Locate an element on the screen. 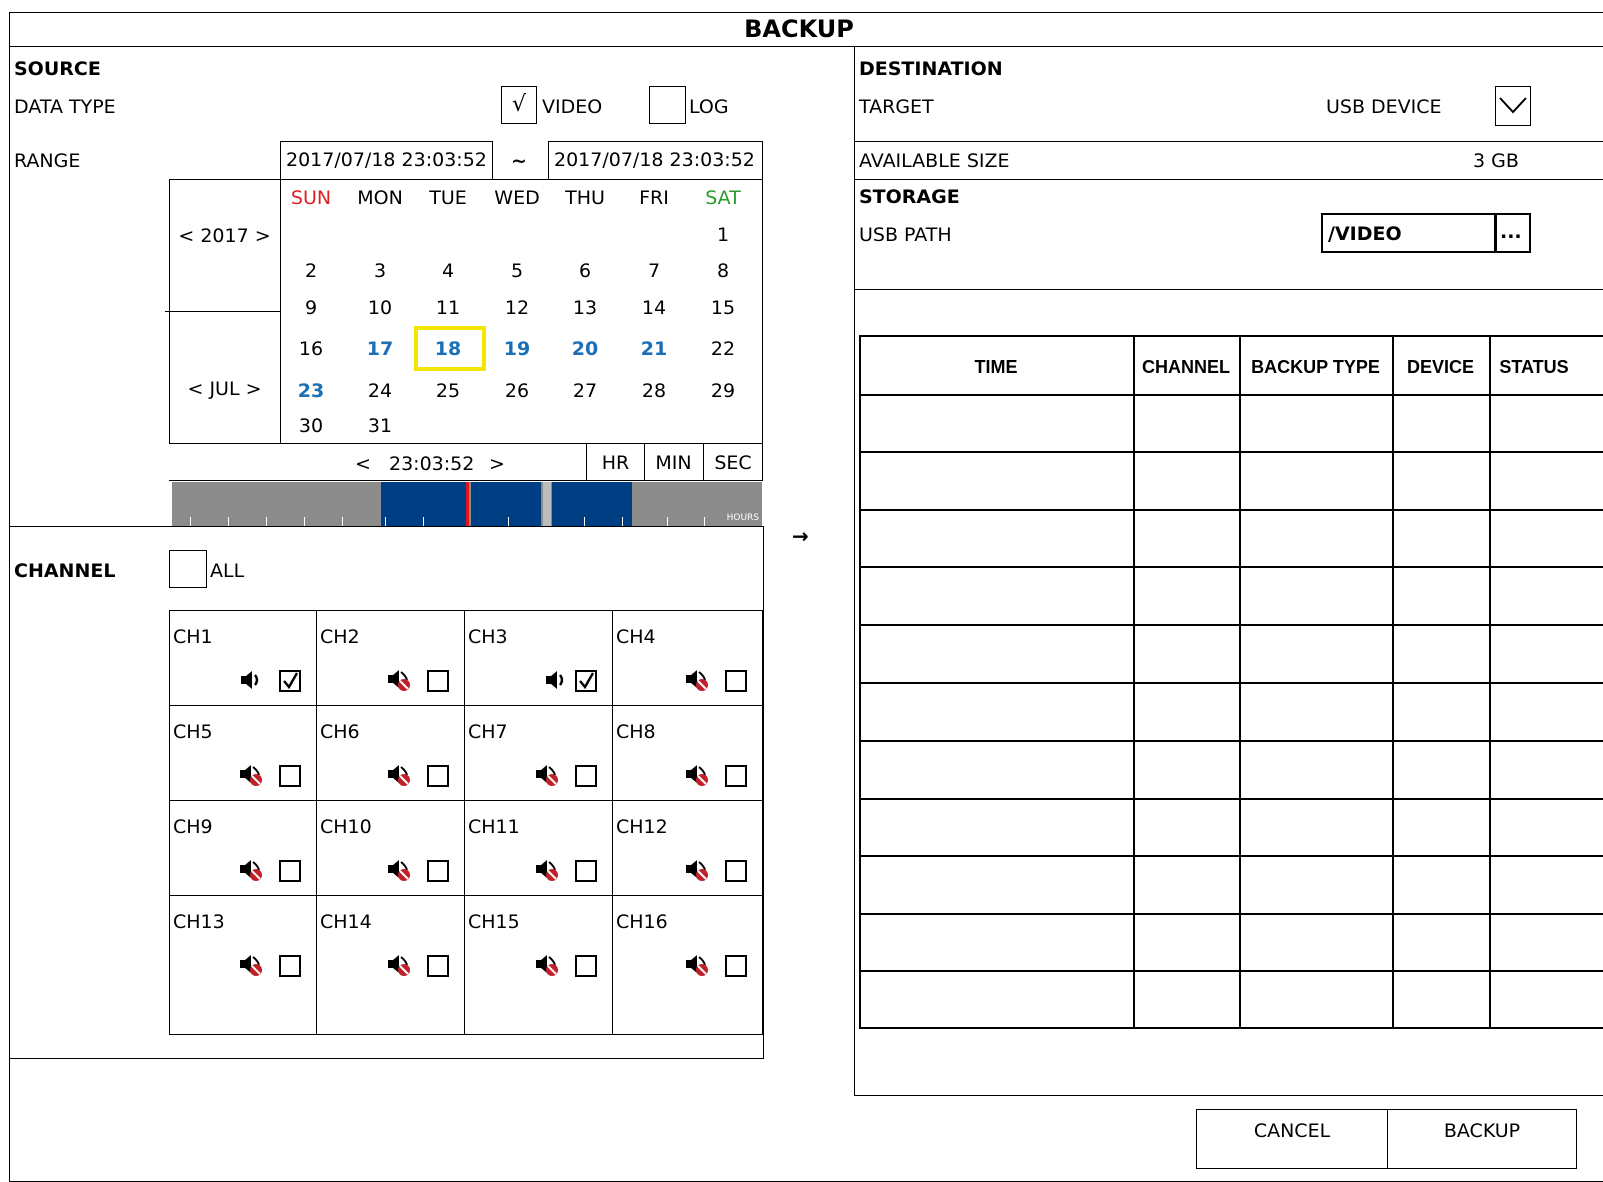  calendar-day: 12 is located at coordinates (517, 308).